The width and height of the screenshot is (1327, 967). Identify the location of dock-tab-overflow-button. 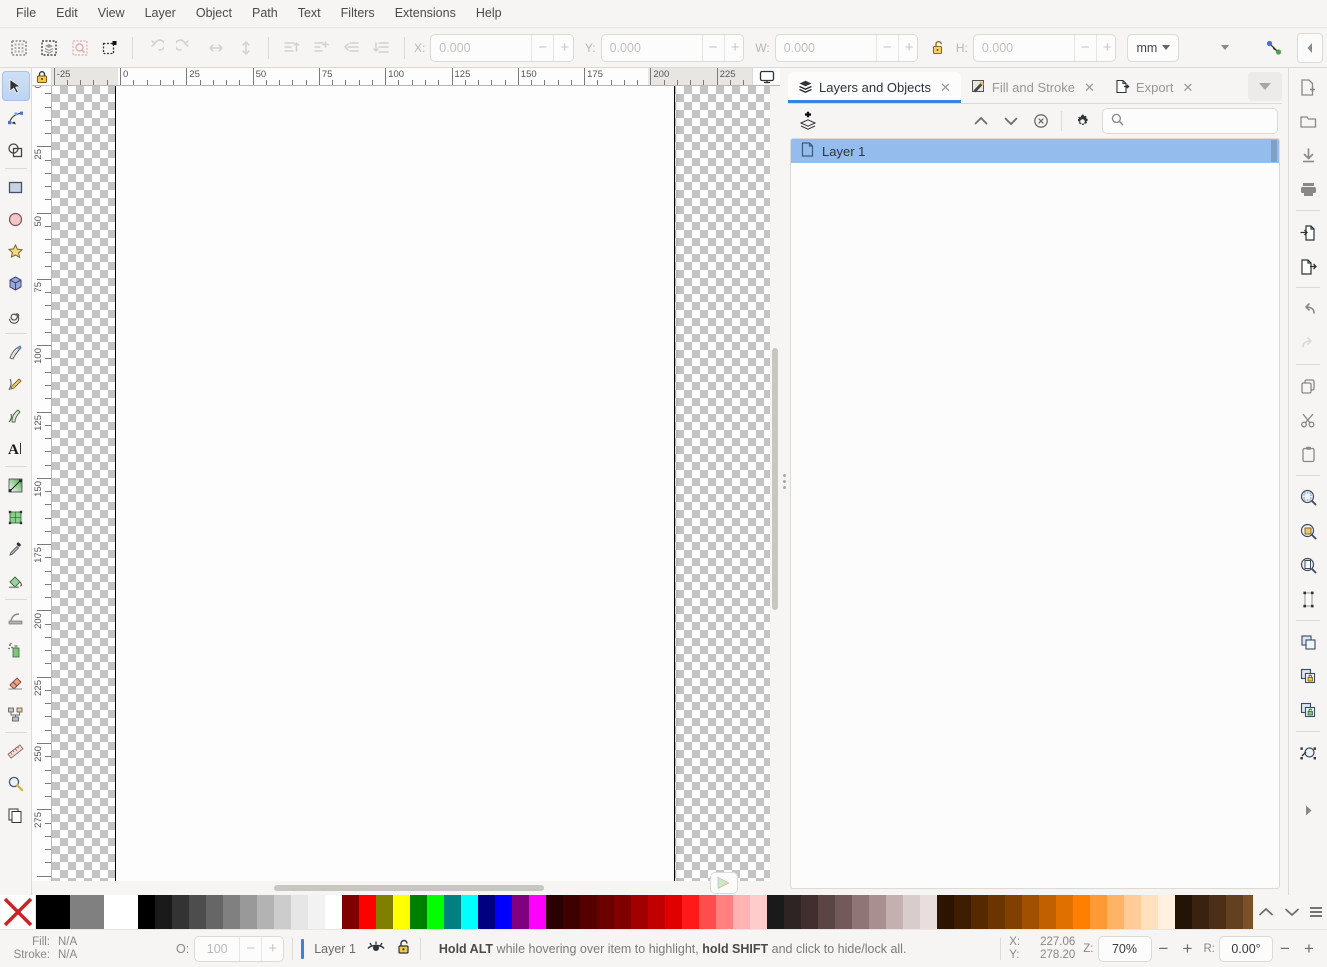
(1265, 86).